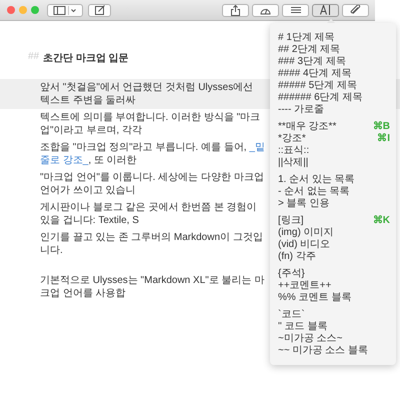  I want to click on menu-item: `코드`, so click(334, 315).